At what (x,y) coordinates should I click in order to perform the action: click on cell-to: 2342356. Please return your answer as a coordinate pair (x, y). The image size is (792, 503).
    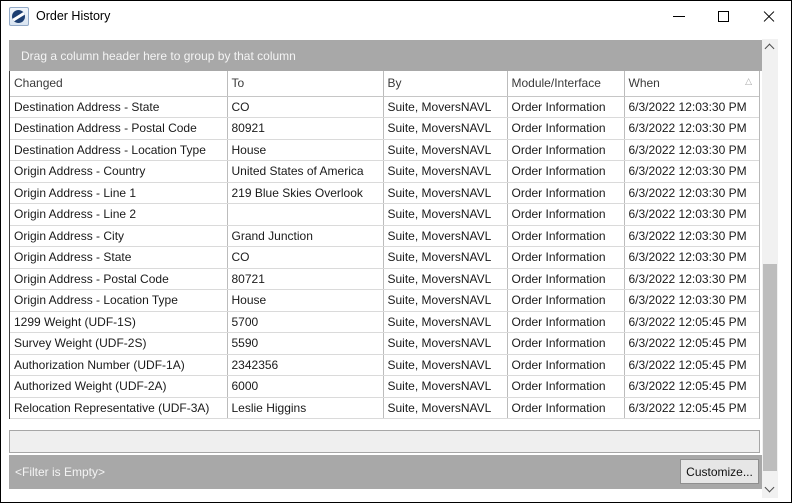
    Looking at the image, I should click on (305, 365).